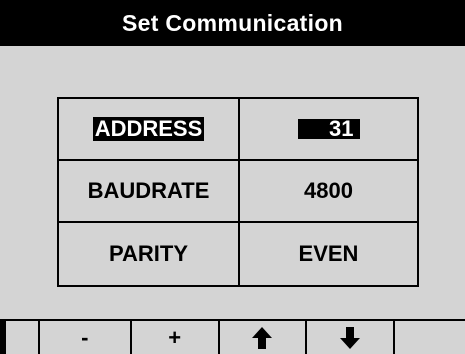 This screenshot has height=354, width=465. I want to click on move-down-button, so click(350, 337).